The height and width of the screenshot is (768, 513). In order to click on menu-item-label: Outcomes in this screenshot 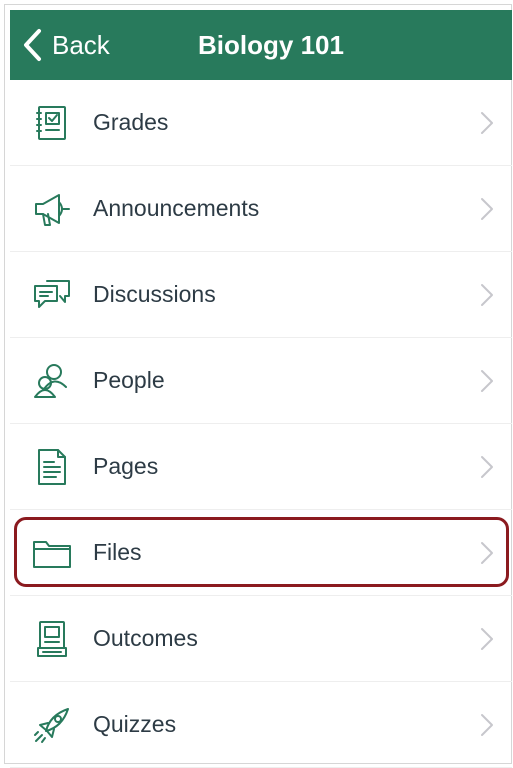, I will do `click(145, 638)`.